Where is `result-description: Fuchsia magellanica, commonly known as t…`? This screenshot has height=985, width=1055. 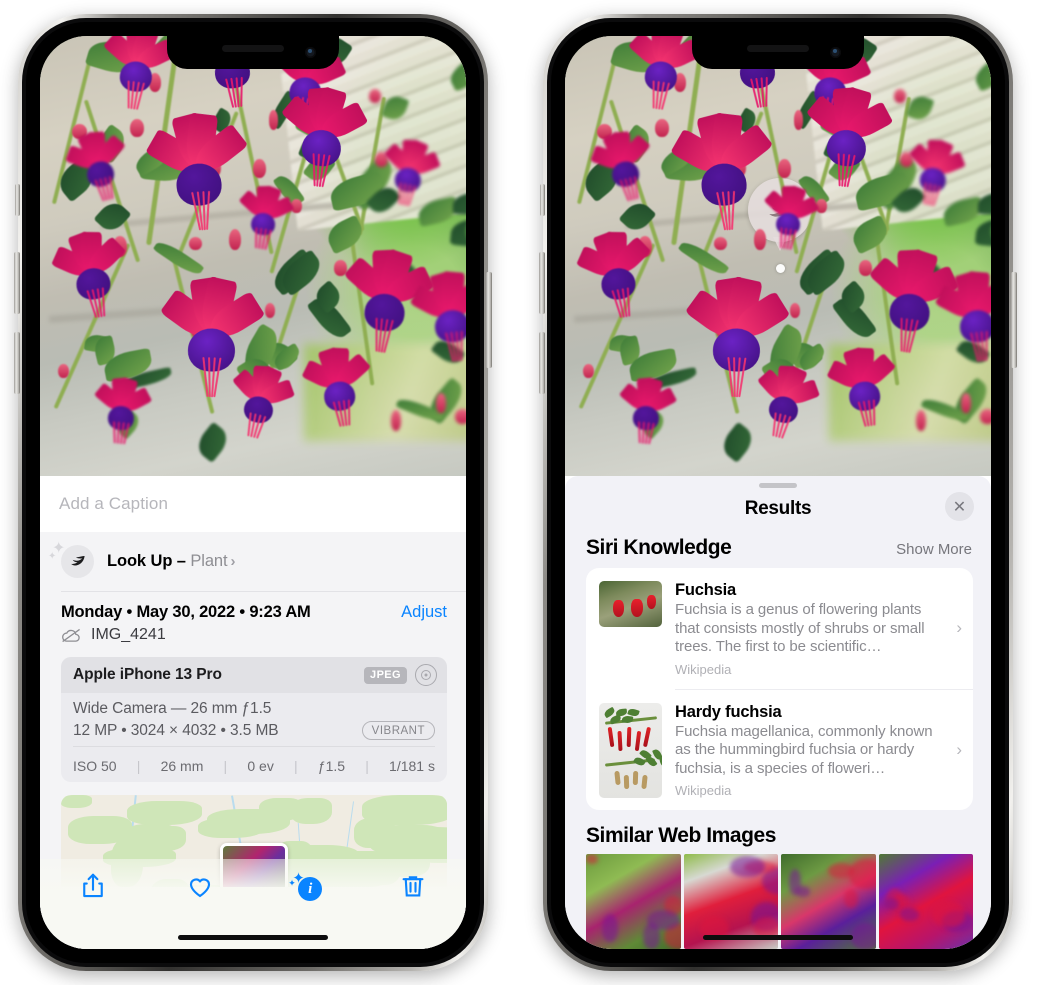
result-description: Fuchsia magellanica, commonly known as t… is located at coordinates (804, 749).